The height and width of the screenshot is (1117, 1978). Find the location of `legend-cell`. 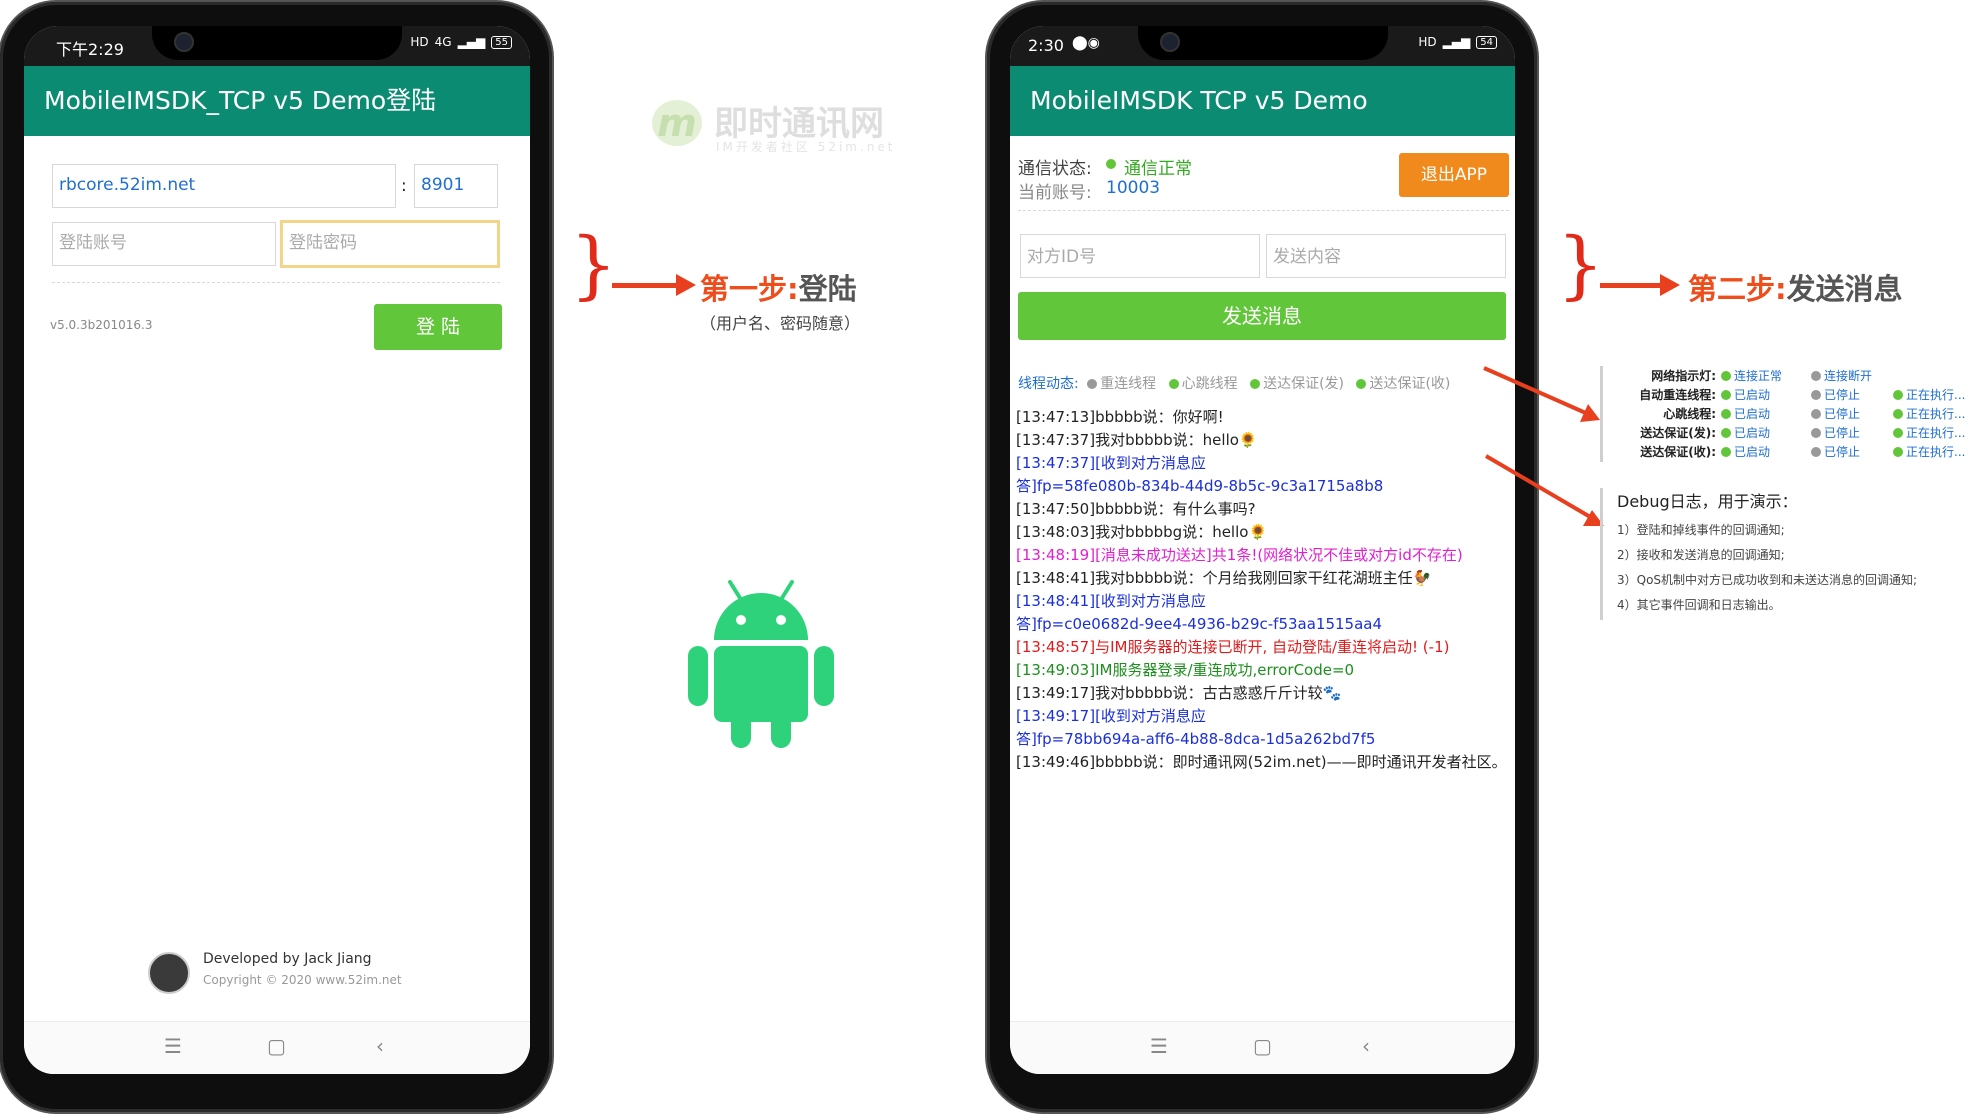

legend-cell is located at coordinates (1929, 375).